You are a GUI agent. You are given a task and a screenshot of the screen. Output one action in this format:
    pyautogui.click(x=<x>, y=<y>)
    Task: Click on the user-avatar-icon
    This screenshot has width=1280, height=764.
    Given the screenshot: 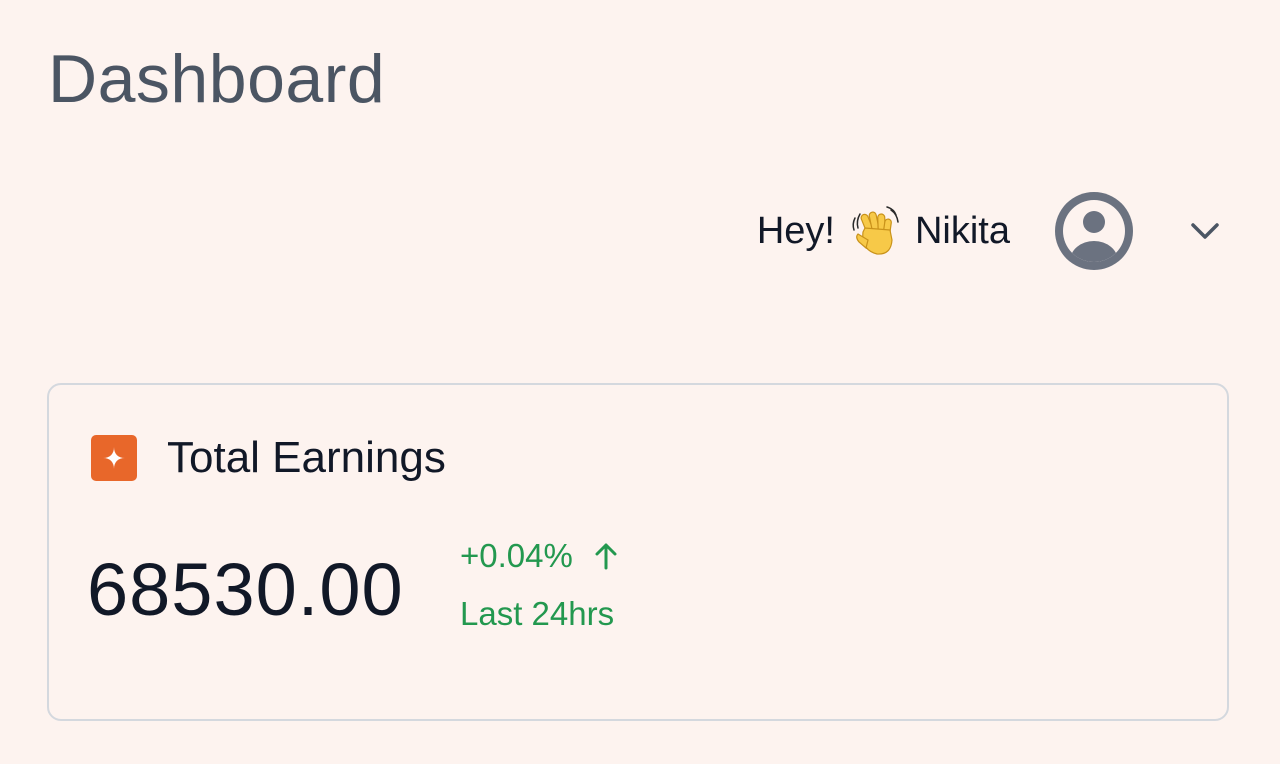 What is the action you would take?
    pyautogui.click(x=1094, y=231)
    